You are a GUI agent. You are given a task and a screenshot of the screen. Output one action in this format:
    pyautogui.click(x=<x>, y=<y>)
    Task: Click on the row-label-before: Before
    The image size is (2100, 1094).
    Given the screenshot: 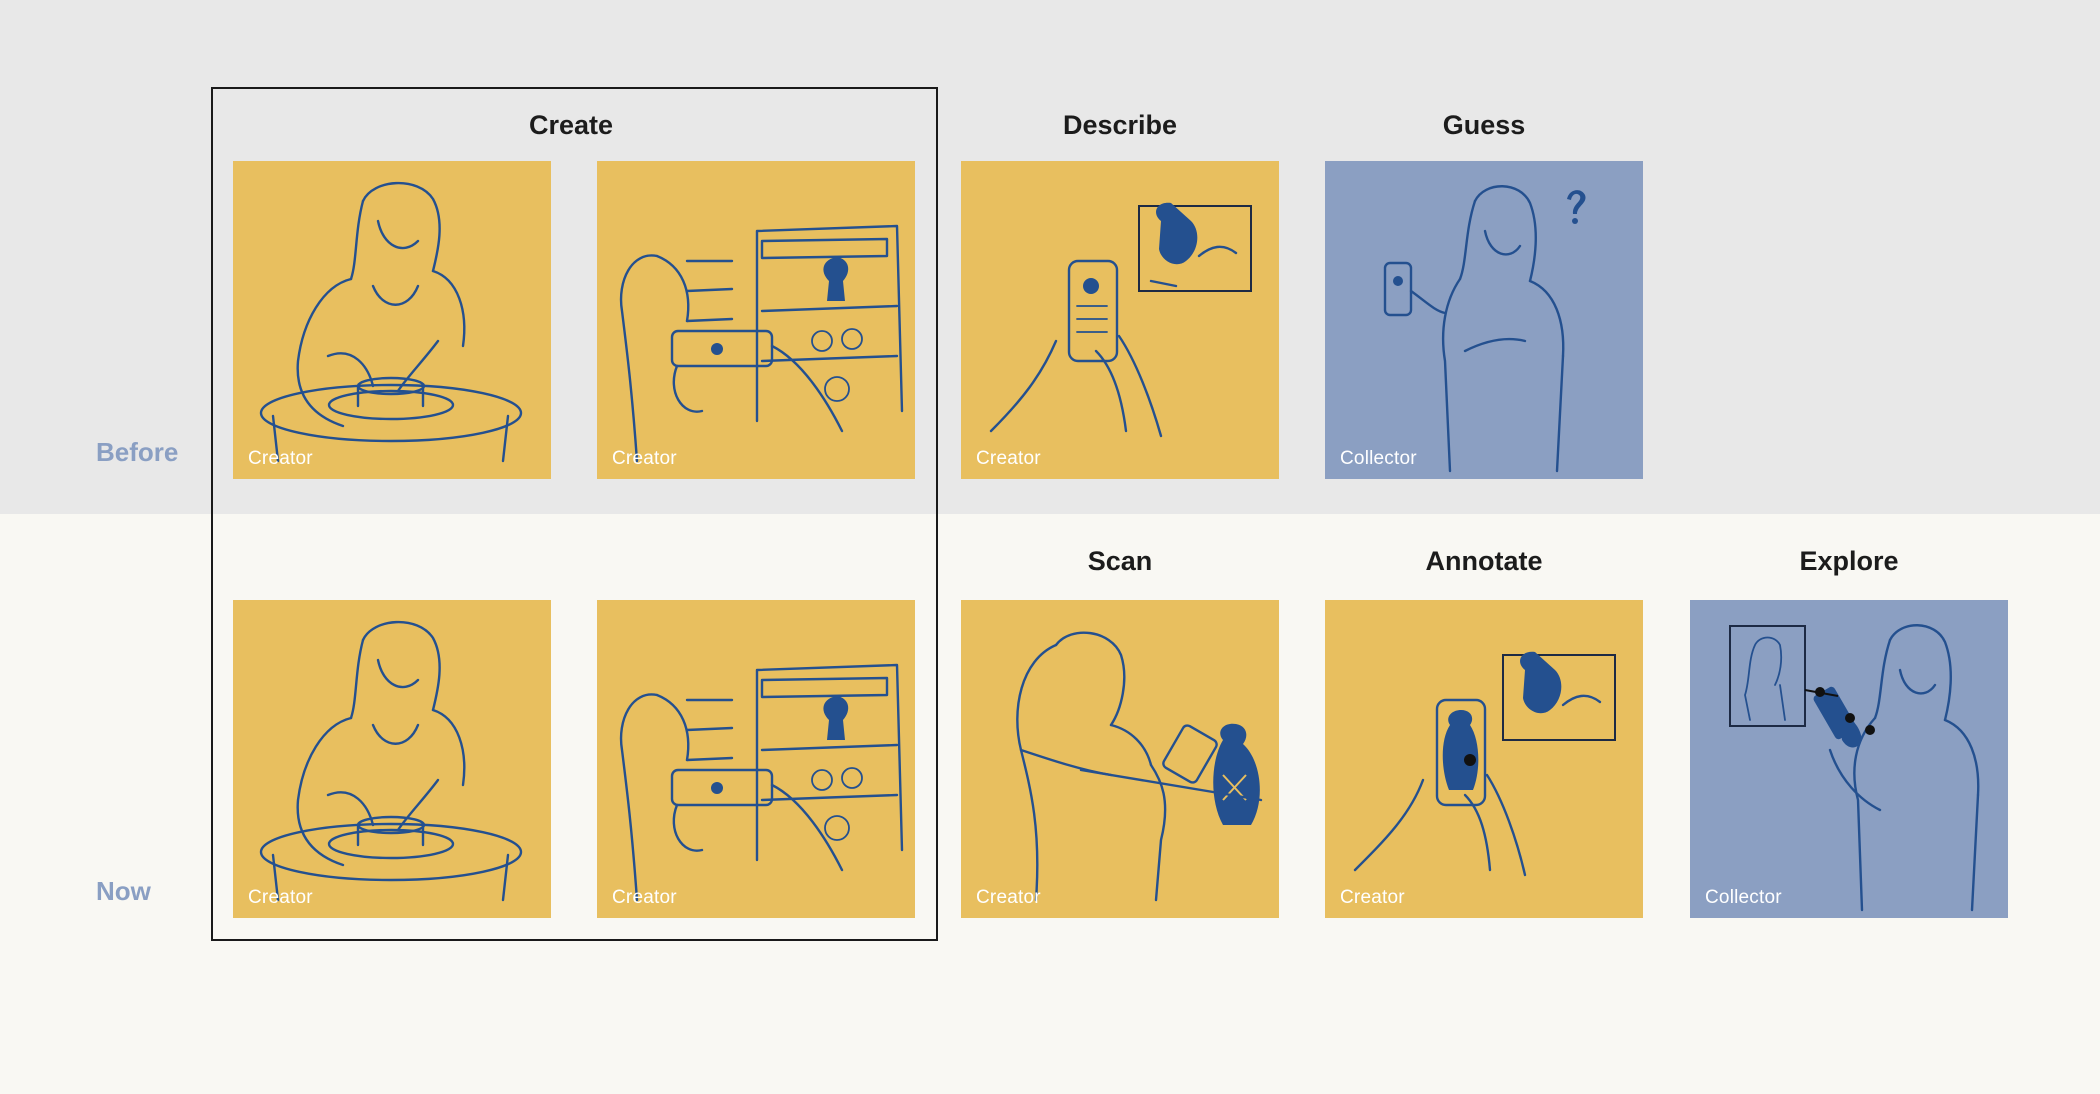 What is the action you would take?
    pyautogui.click(x=137, y=452)
    